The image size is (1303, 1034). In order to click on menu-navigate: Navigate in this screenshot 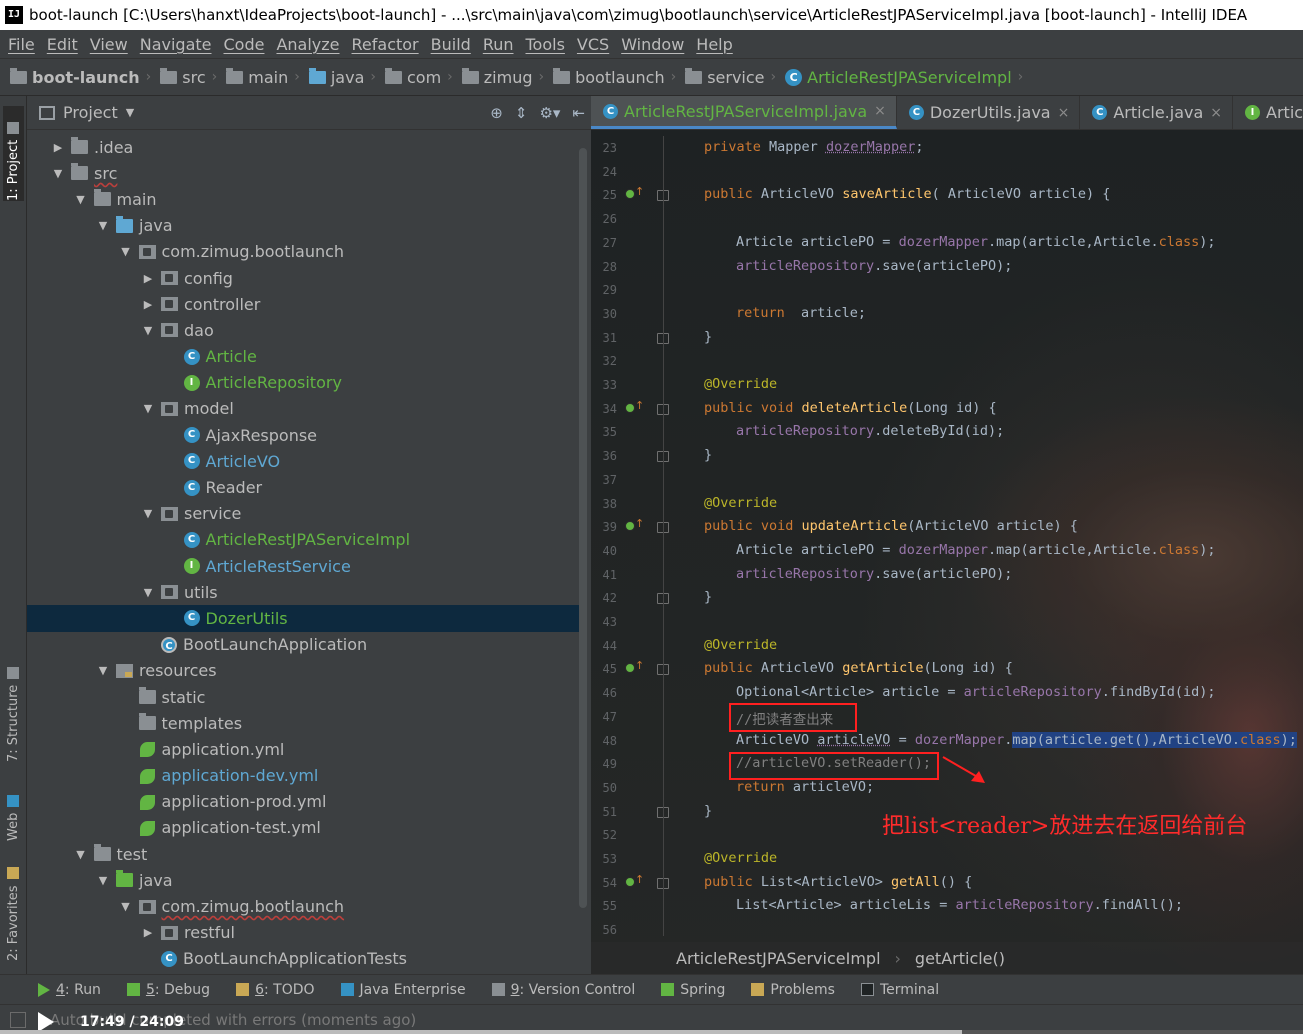, I will do `click(176, 44)`.